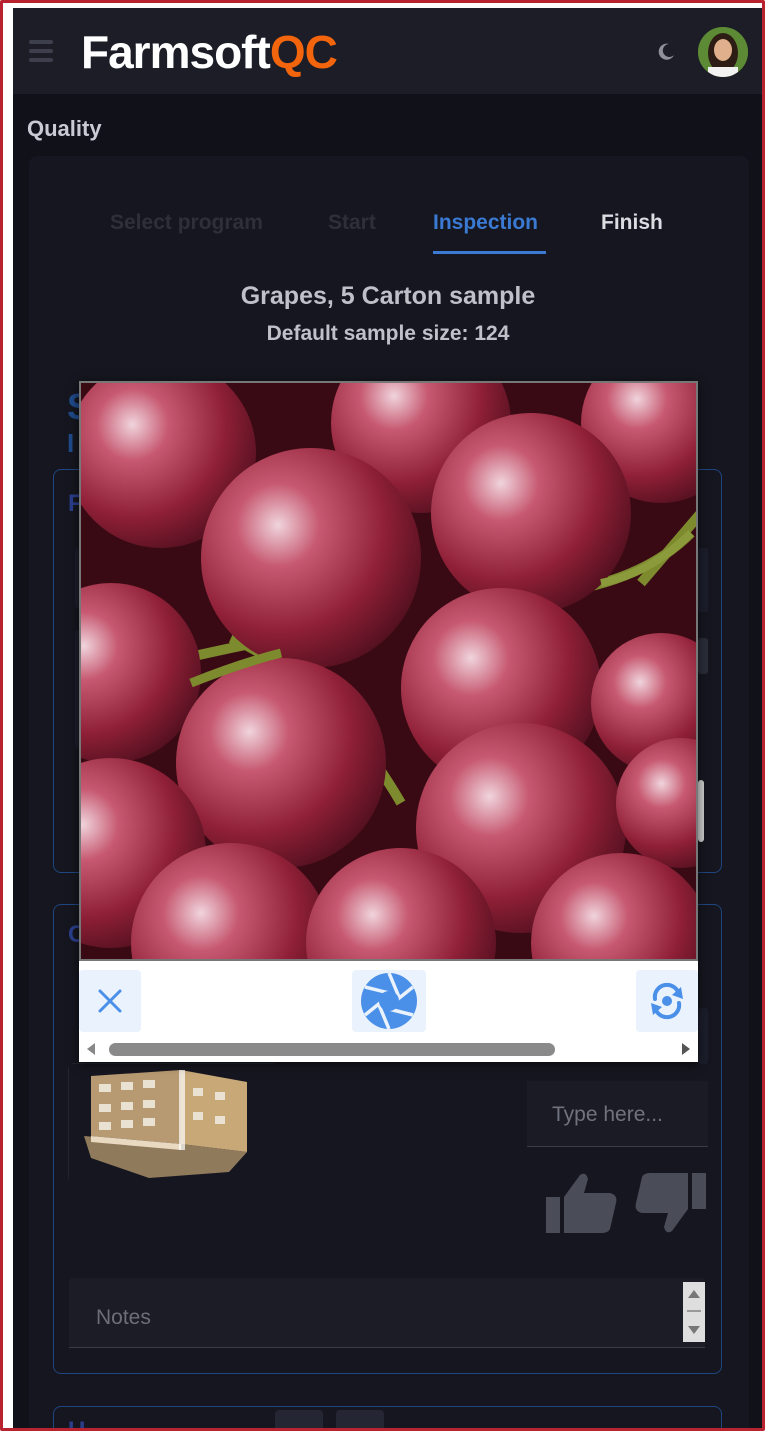  I want to click on switch-camera-icon, so click(667, 1001).